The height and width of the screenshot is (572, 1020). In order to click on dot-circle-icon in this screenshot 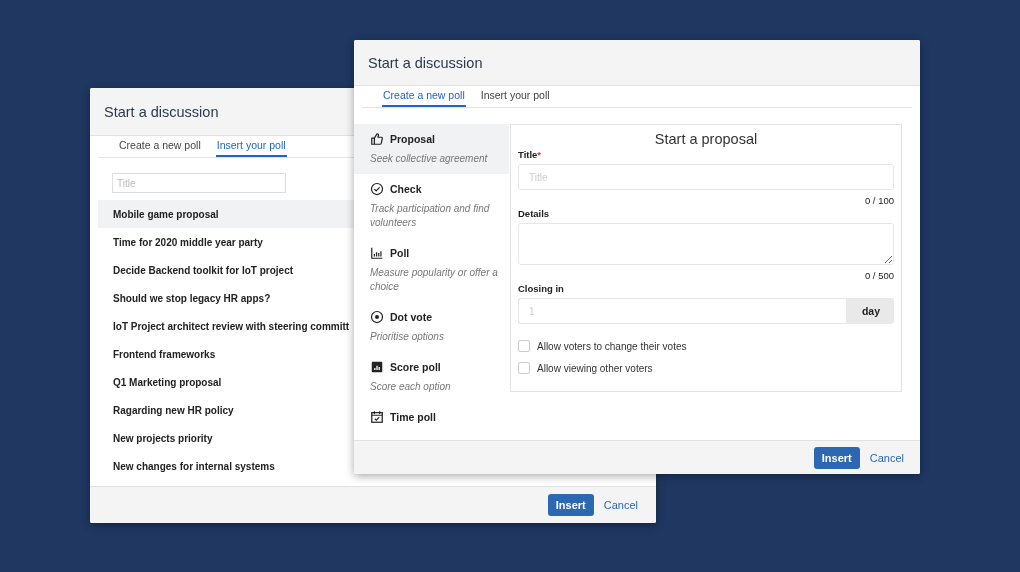, I will do `click(377, 317)`.